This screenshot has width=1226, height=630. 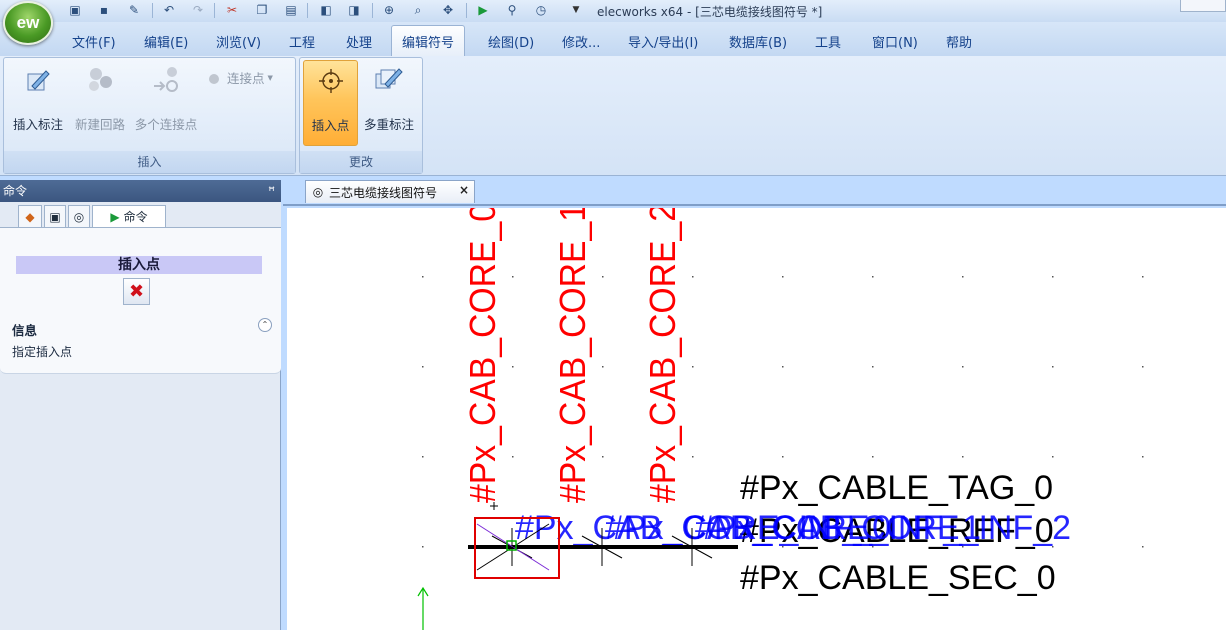 What do you see at coordinates (464, 190) in the screenshot?
I see `close-icon: ×` at bounding box center [464, 190].